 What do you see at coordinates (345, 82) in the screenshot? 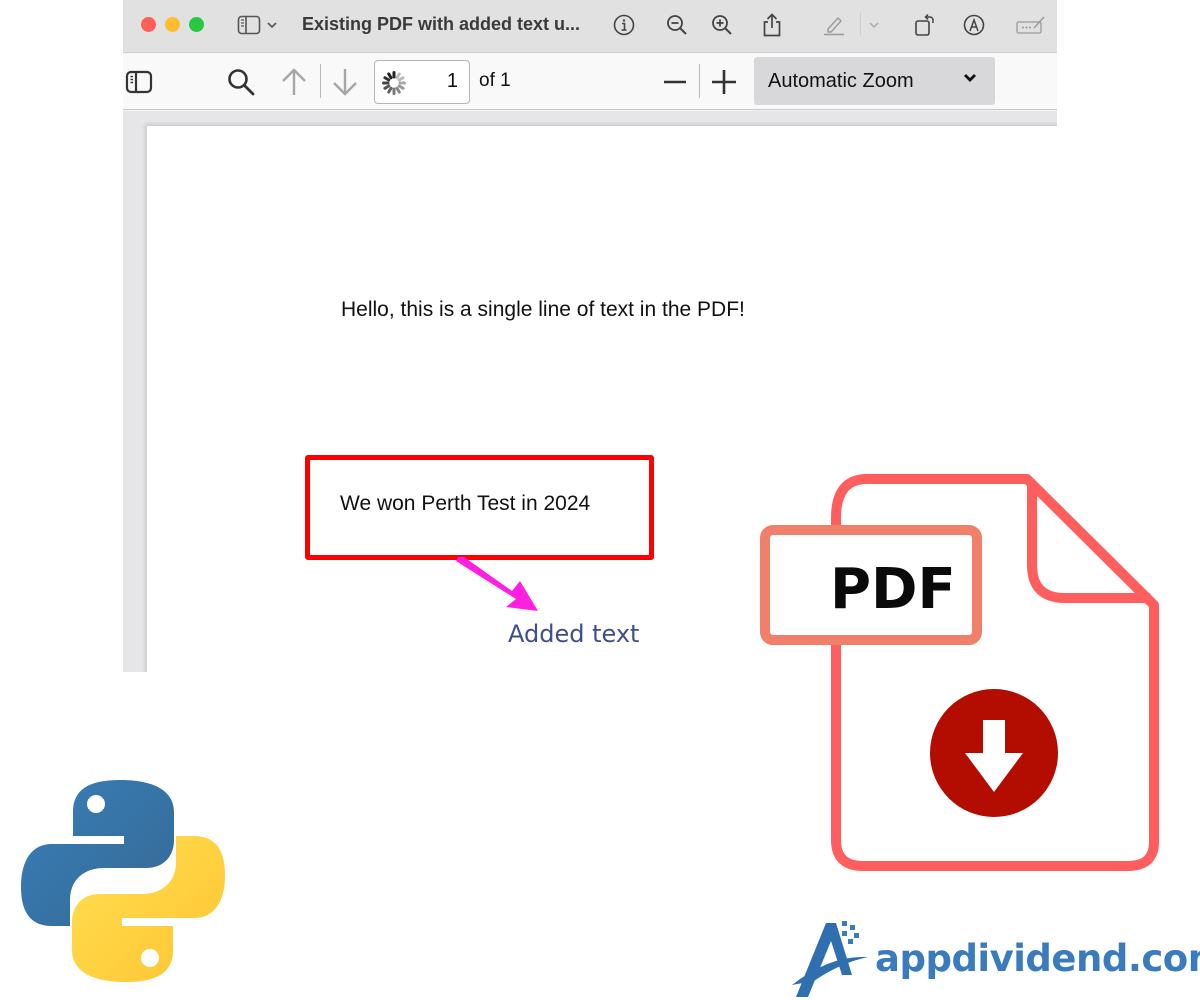
I see `next-page-button` at bounding box center [345, 82].